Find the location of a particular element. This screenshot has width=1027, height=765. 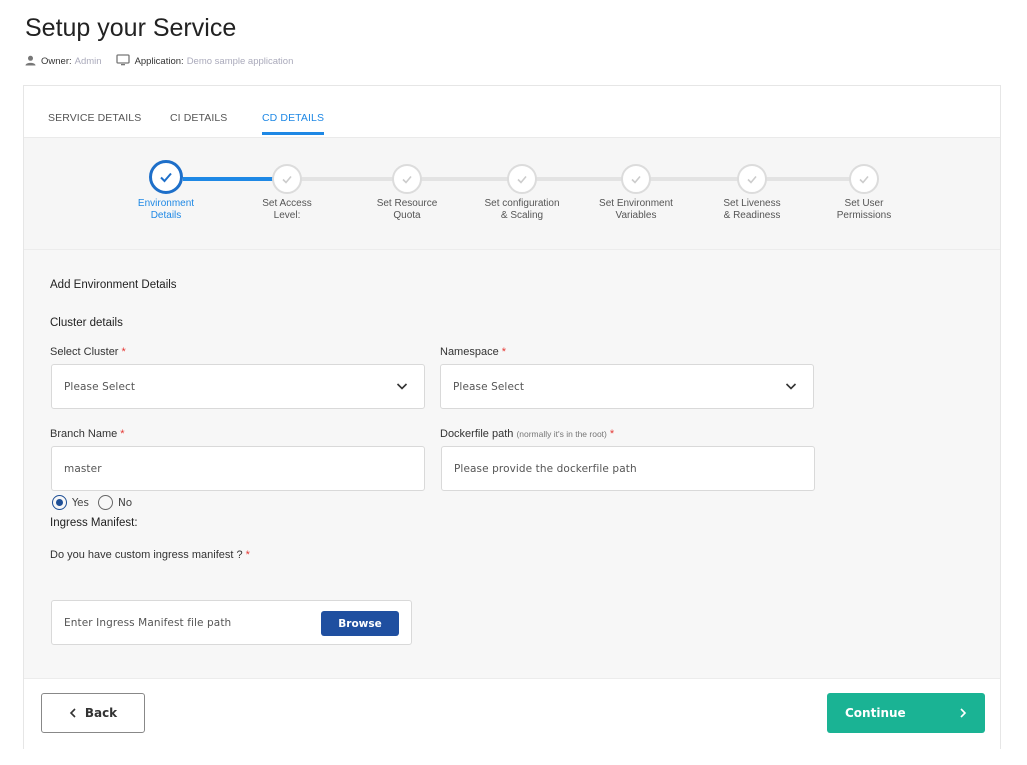

ingress-radio-group: Yes No is located at coordinates (539, 502).